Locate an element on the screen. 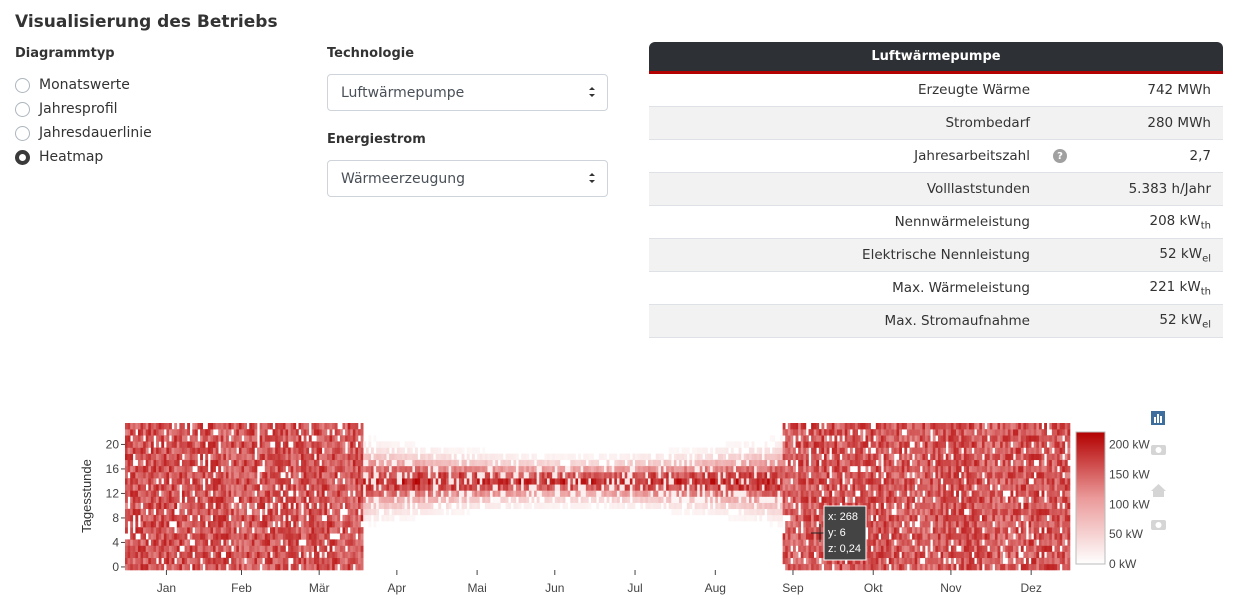 Image resolution: width=1245 pixels, height=614 pixels. energy-flow-select: Wärmeerzeugung is located at coordinates (467, 178).